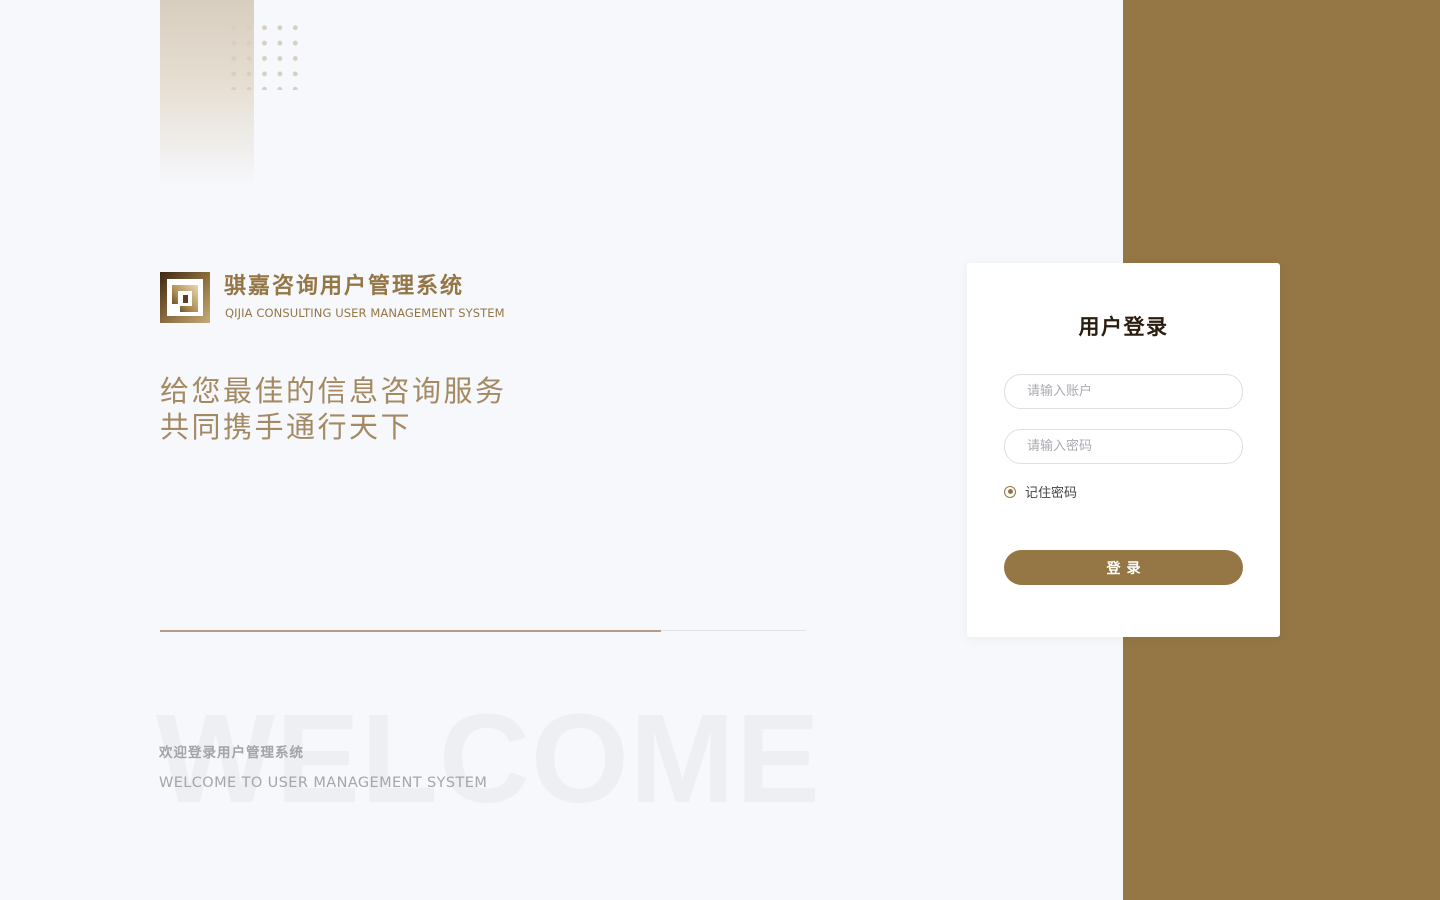 This screenshot has width=1440, height=900. I want to click on login-card: 用户登录 记住密码 登录, so click(1123, 450).